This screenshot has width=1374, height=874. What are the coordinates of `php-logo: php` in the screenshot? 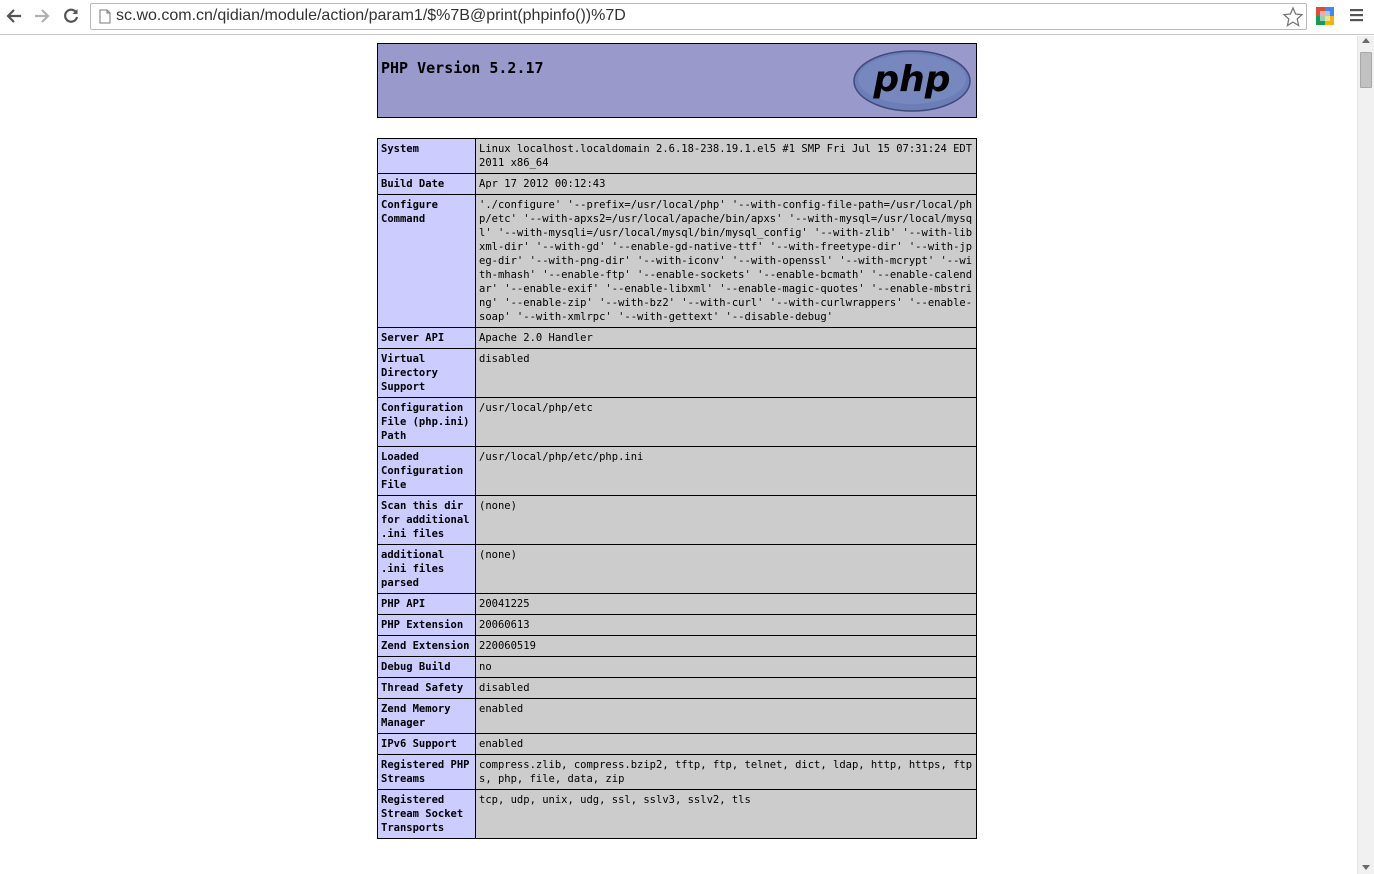 It's located at (912, 81).